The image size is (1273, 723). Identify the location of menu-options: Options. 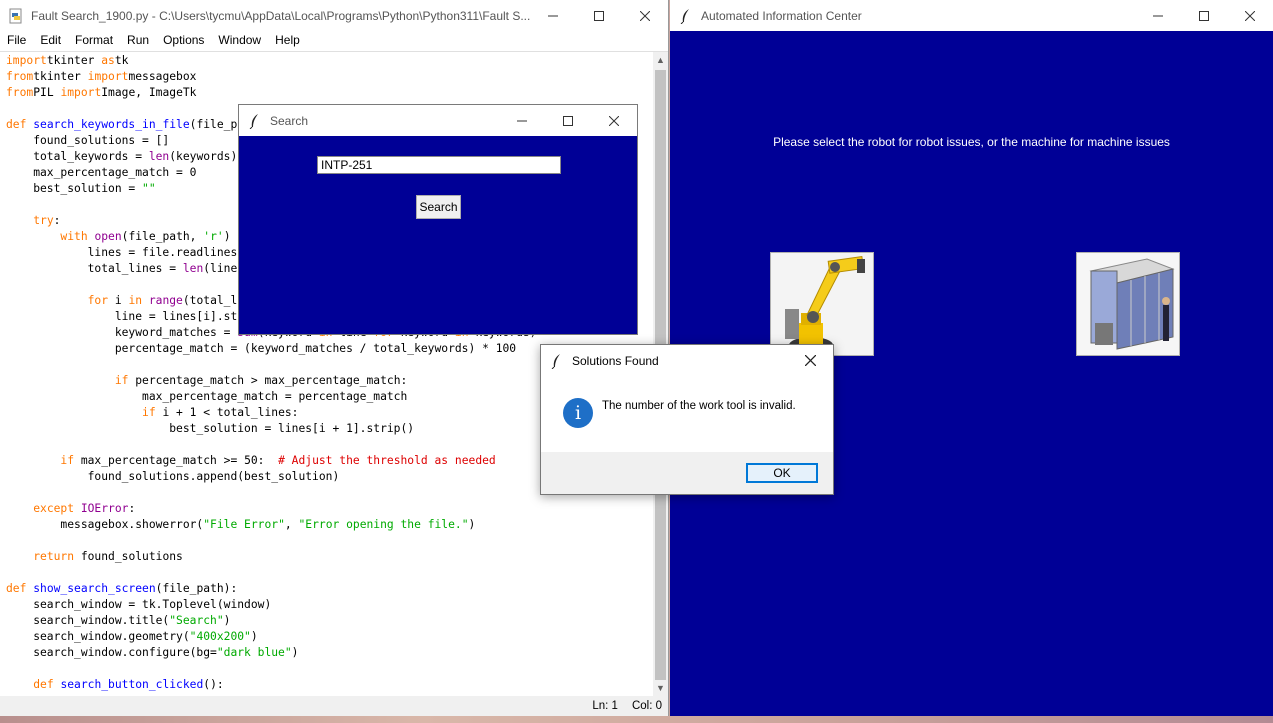
(183, 41).